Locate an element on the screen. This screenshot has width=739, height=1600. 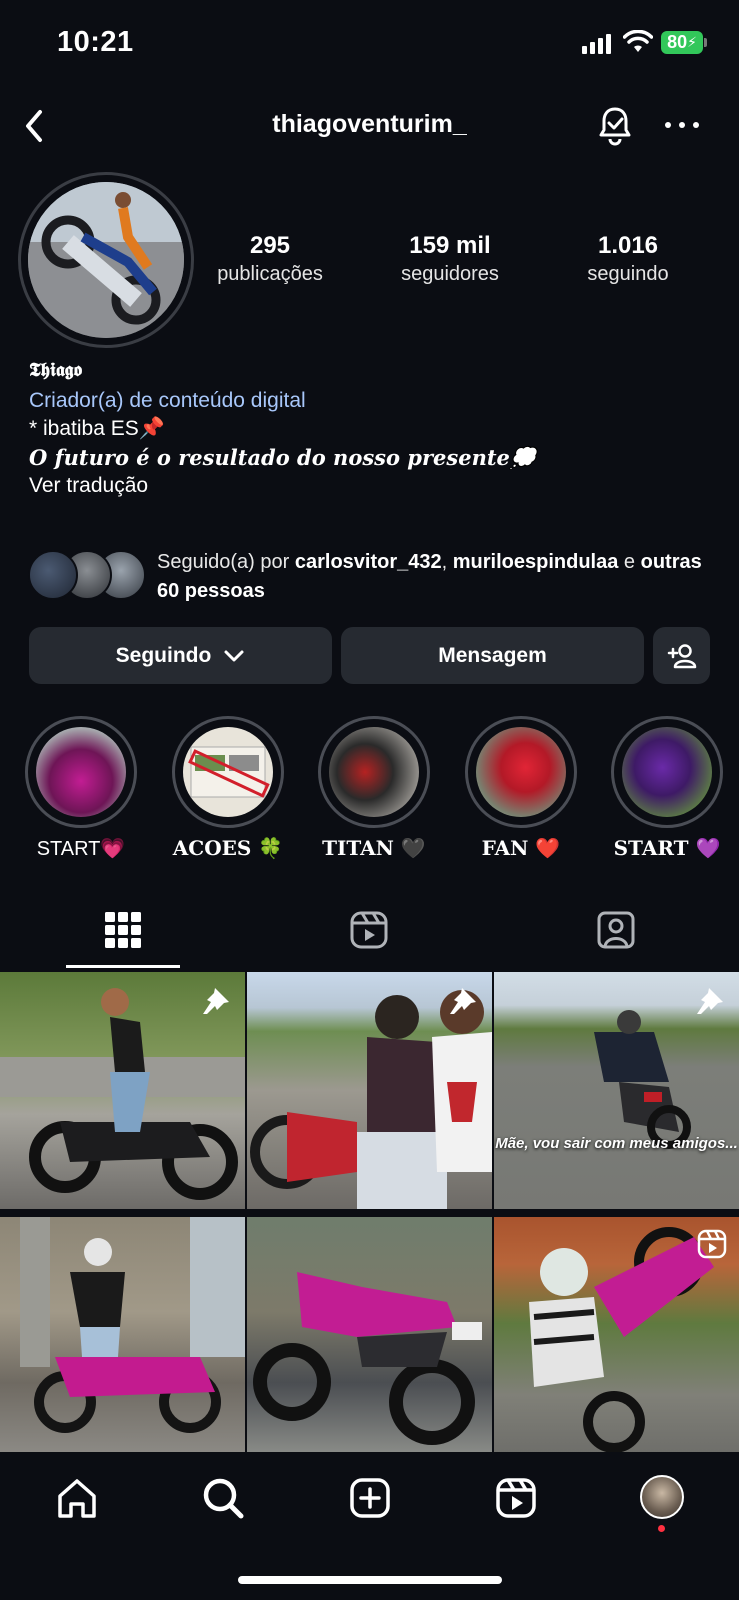
highlight-item: FAN ❤️ is located at coordinates (521, 788).